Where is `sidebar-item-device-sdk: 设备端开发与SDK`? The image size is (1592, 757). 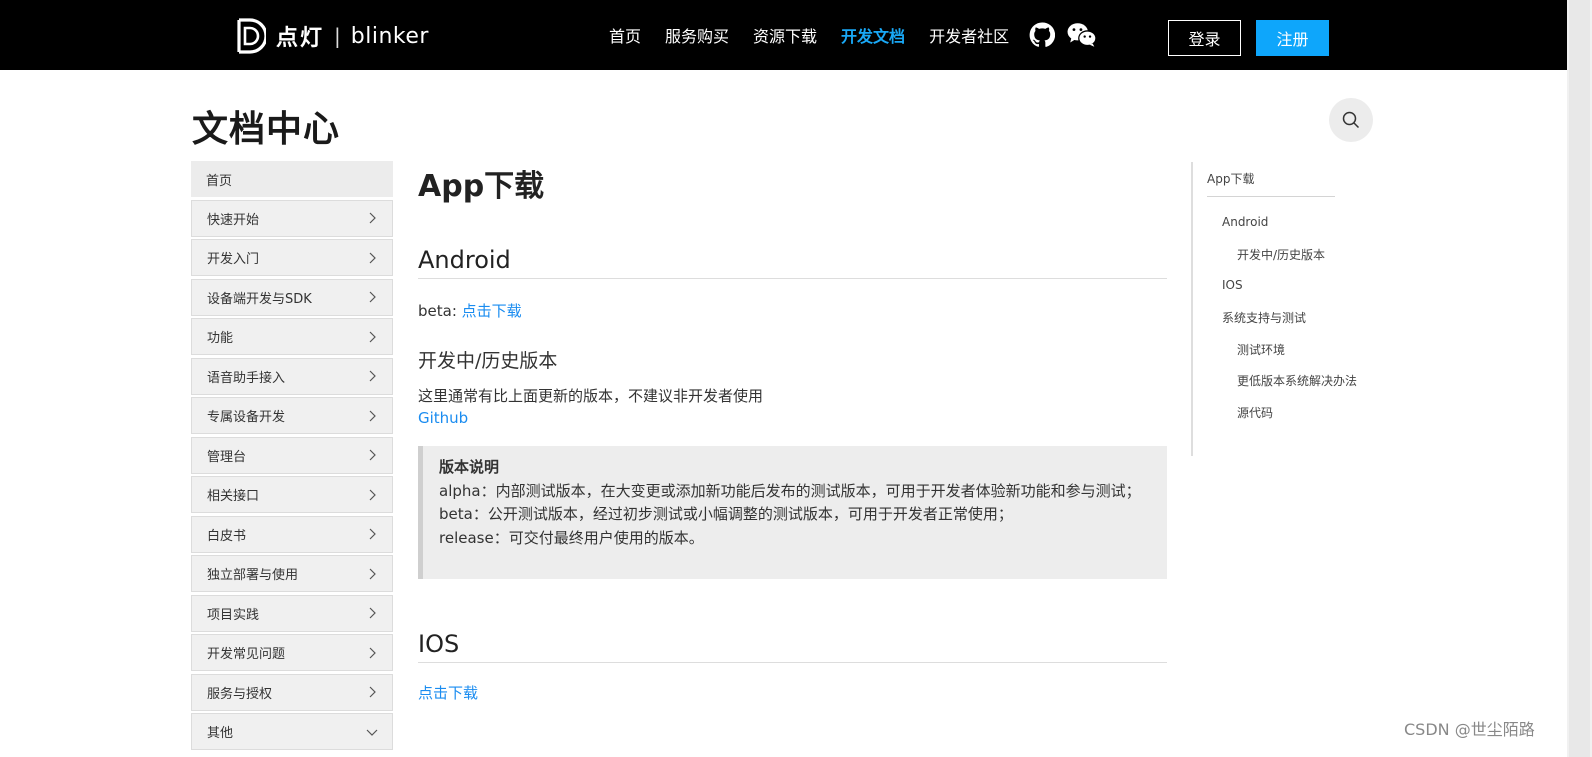 sidebar-item-device-sdk: 设备端开发与SDK is located at coordinates (292, 297).